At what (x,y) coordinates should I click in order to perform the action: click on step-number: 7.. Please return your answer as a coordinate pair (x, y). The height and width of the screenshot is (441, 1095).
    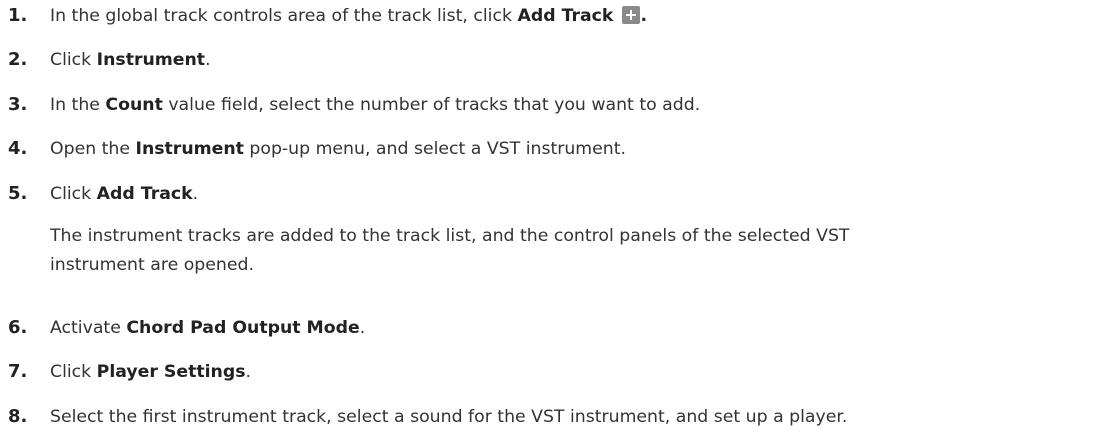
    Looking at the image, I should click on (18, 371).